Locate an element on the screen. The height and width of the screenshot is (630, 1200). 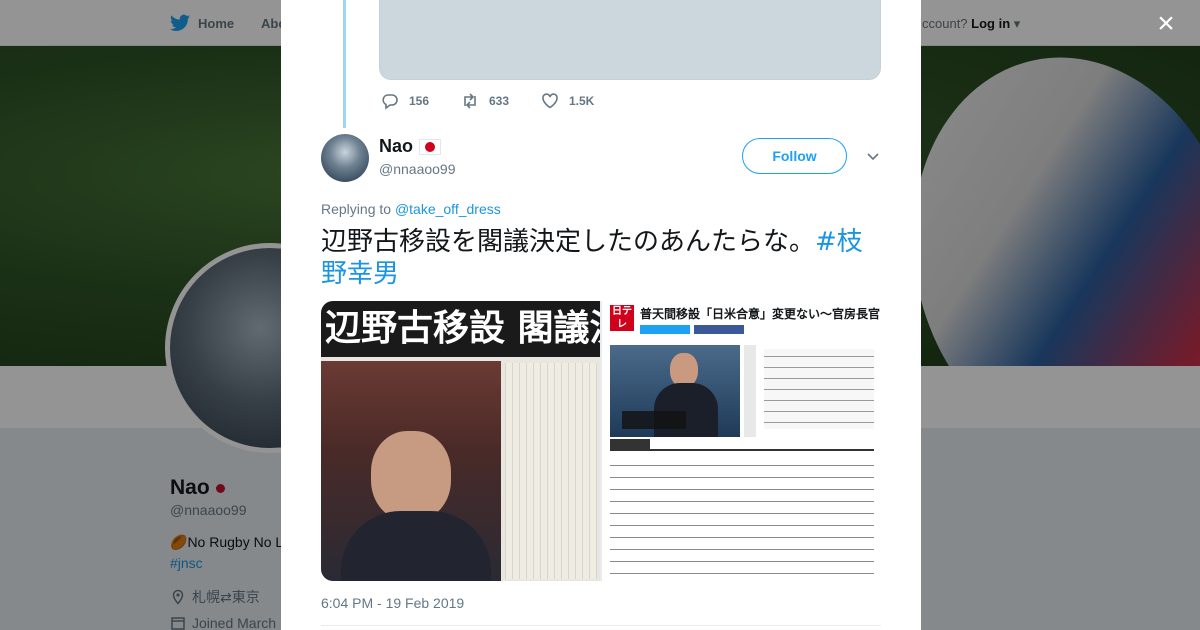
reply-count: 156 is located at coordinates (419, 101).